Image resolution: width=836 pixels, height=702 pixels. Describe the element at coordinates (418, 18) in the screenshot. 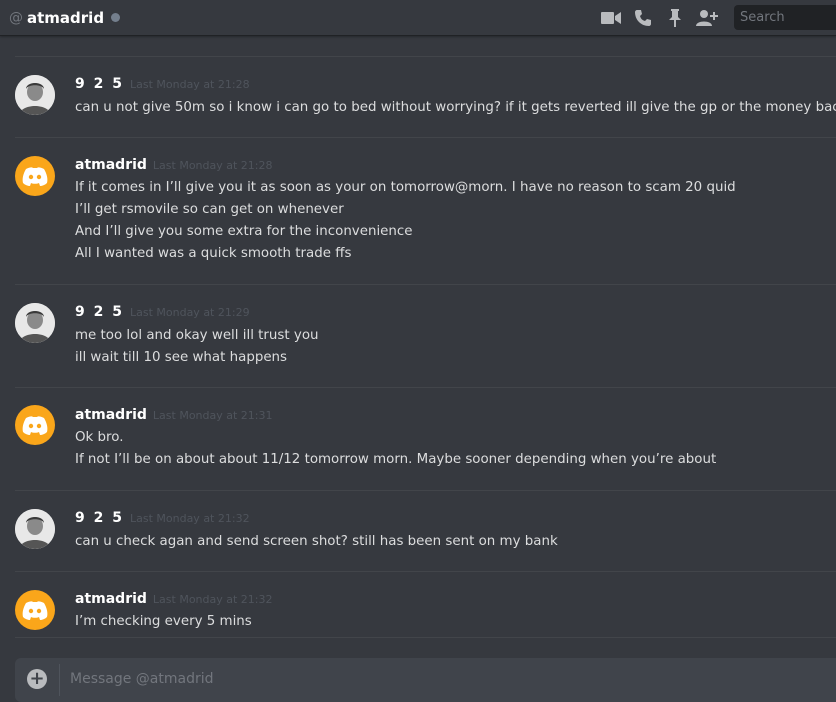

I see `channel-header: @ atmadrid Search` at that location.